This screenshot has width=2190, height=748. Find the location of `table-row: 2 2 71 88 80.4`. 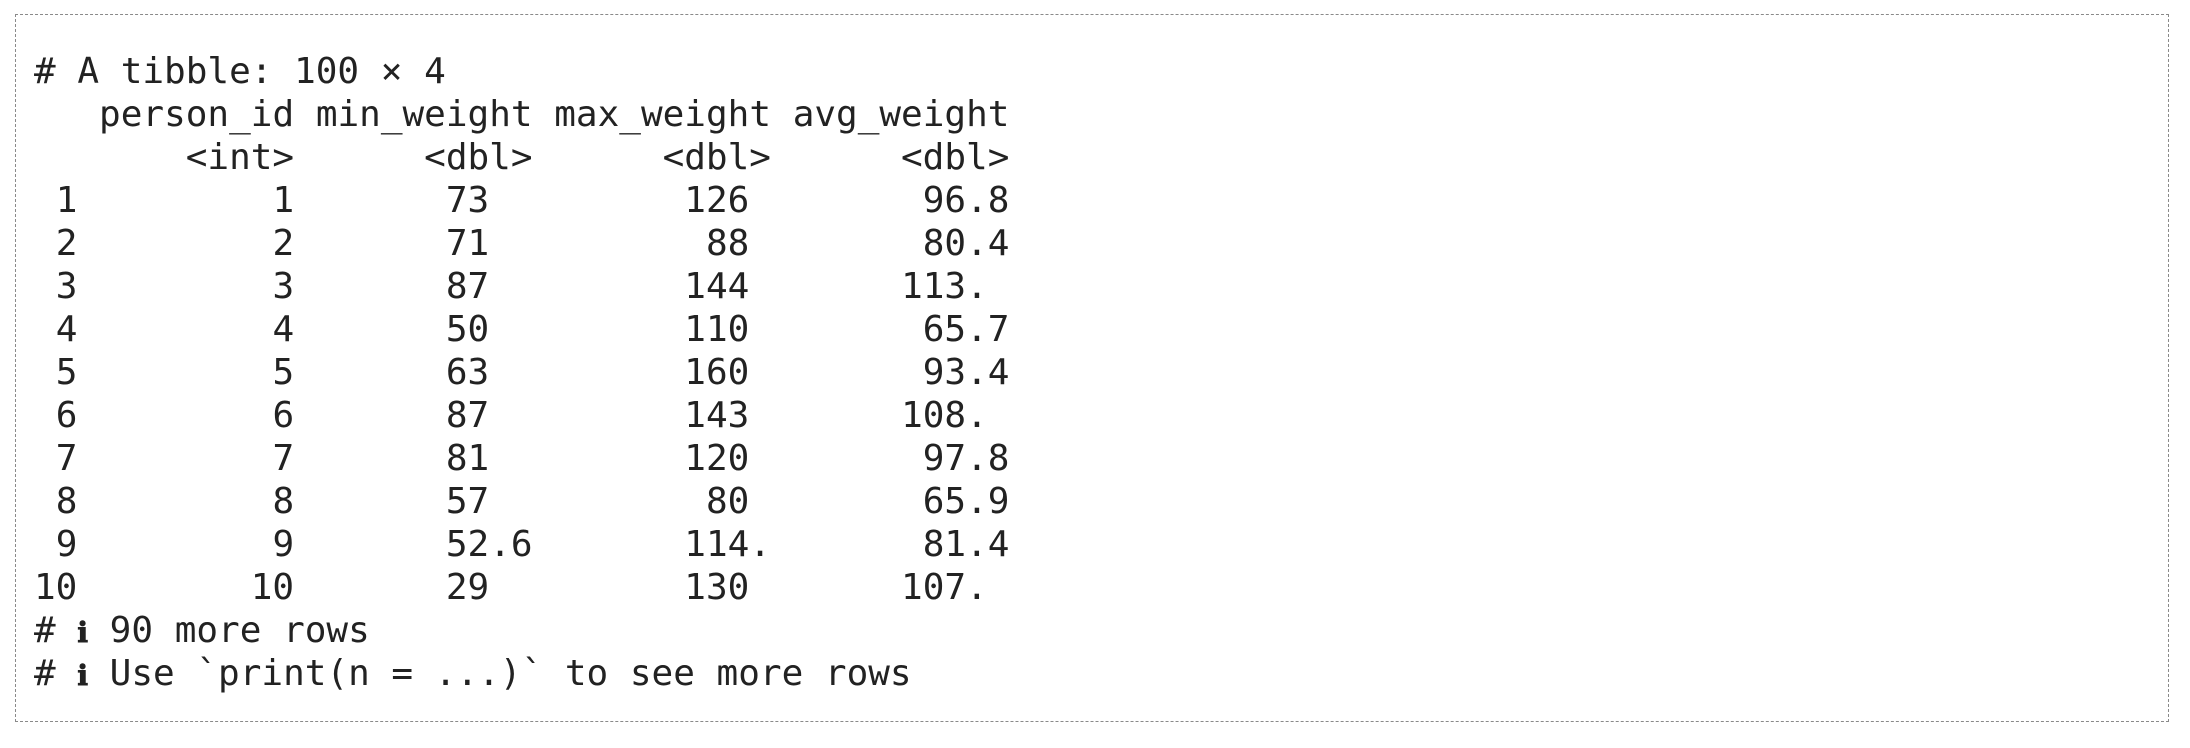

table-row: 2 2 71 88 80.4 is located at coordinates (522, 243).